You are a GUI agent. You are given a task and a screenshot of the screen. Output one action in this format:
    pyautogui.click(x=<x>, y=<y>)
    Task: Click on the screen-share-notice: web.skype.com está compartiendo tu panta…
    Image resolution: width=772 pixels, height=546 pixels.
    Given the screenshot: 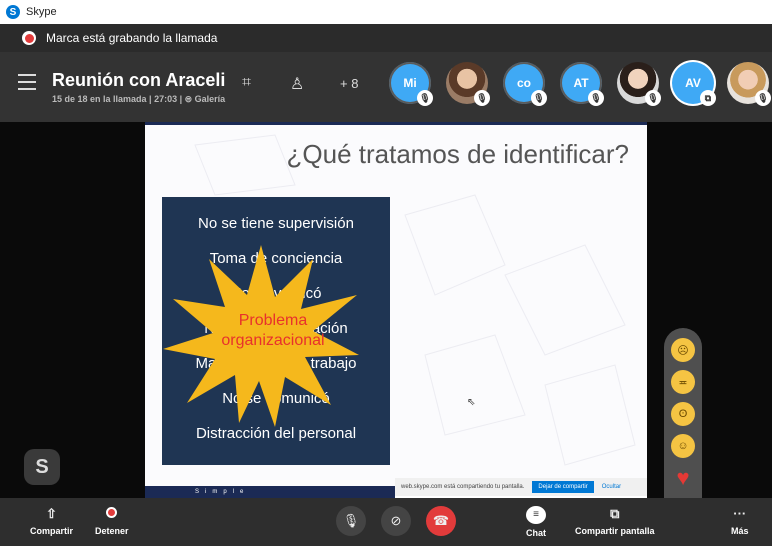 What is the action you would take?
    pyautogui.click(x=521, y=487)
    